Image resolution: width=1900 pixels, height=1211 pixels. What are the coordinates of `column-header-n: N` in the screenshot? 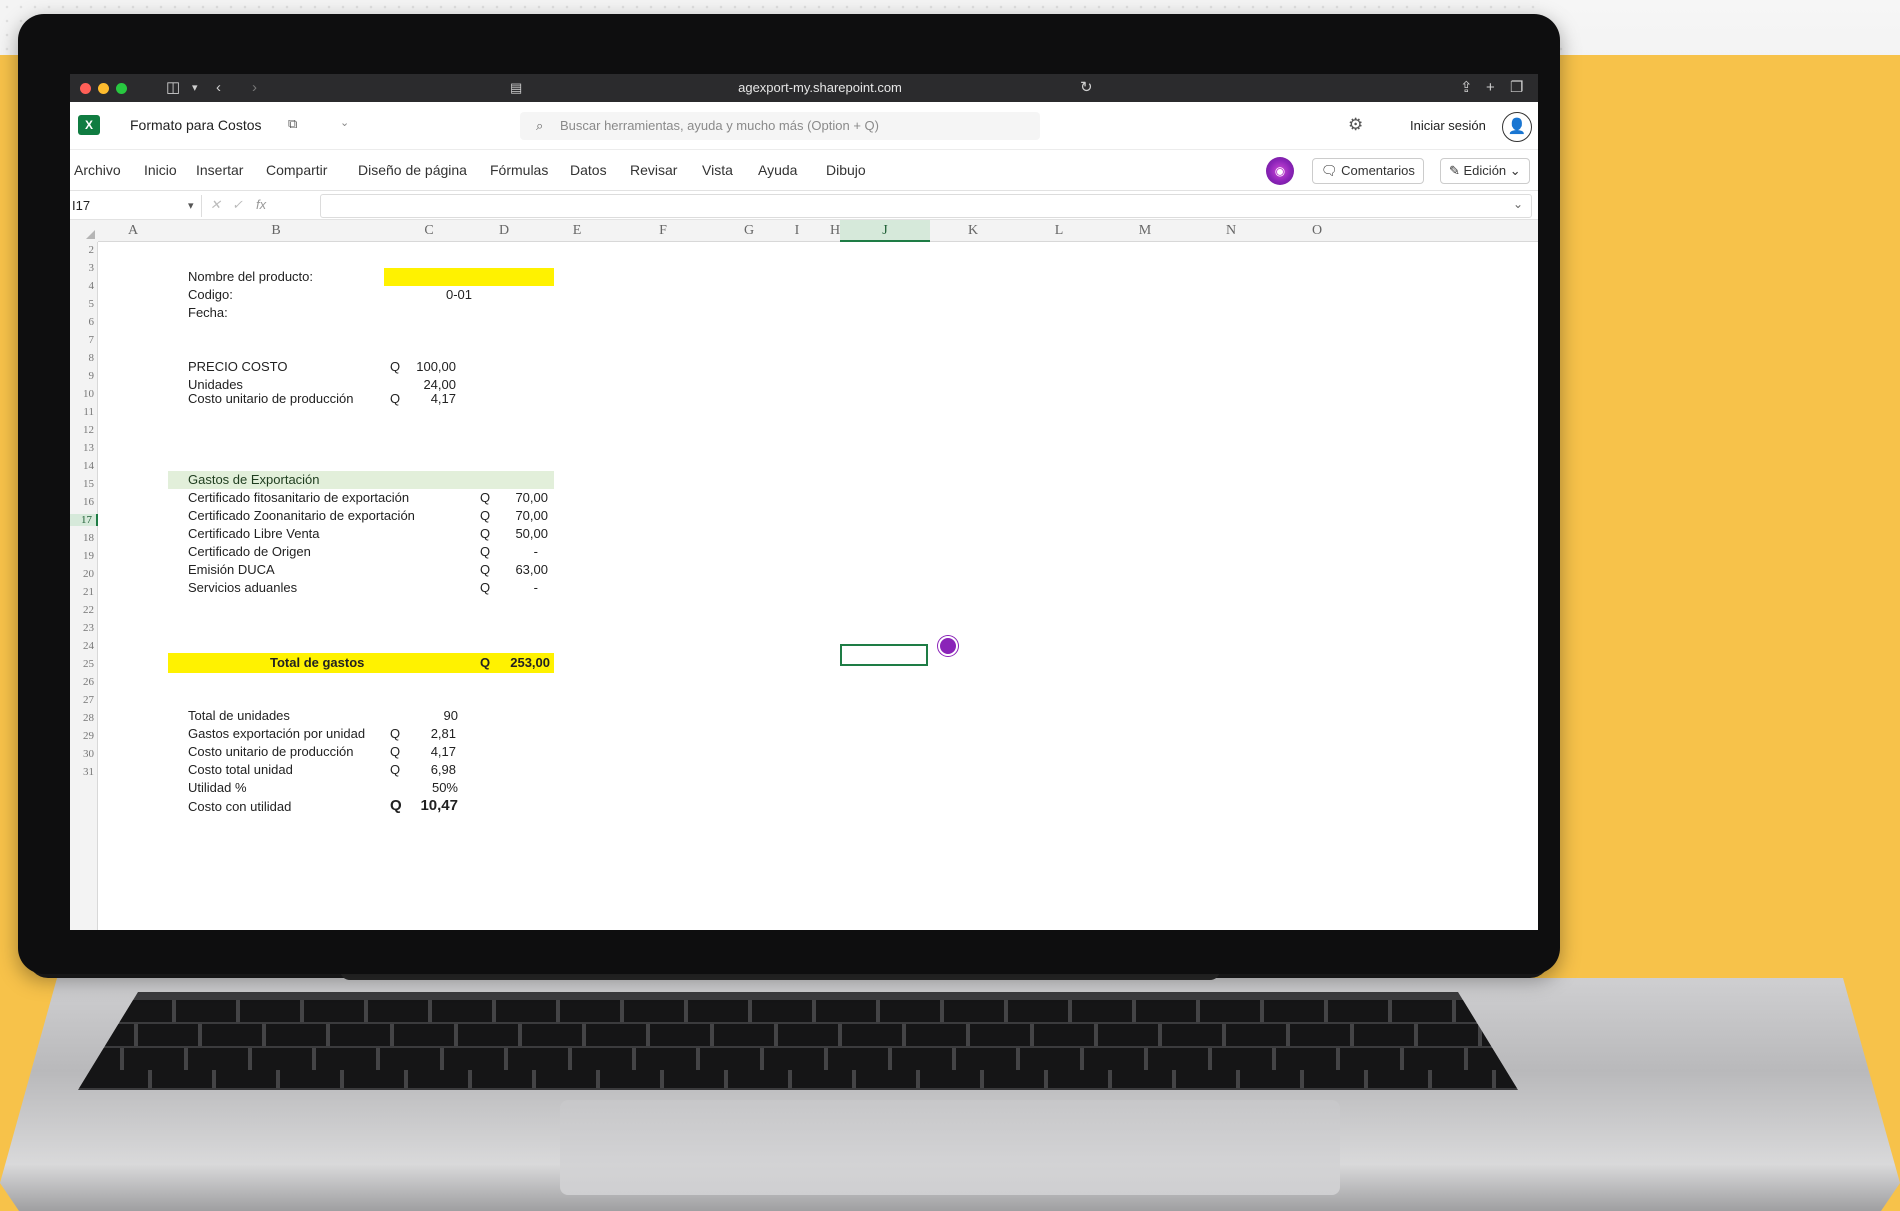 It's located at (1231, 231).